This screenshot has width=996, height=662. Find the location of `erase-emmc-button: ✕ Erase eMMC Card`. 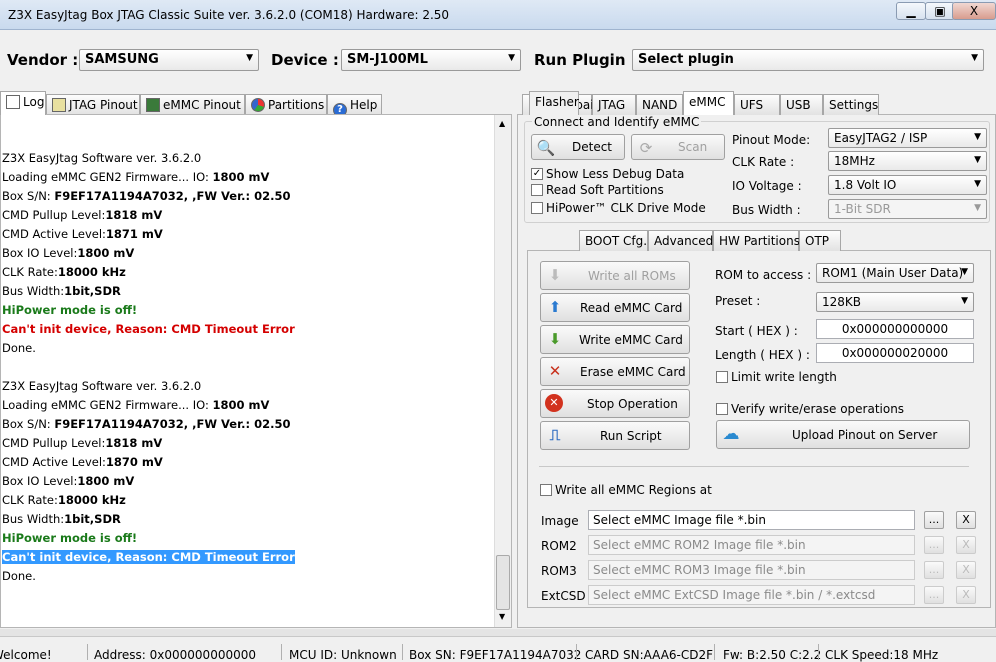

erase-emmc-button: ✕ Erase eMMC Card is located at coordinates (615, 371).